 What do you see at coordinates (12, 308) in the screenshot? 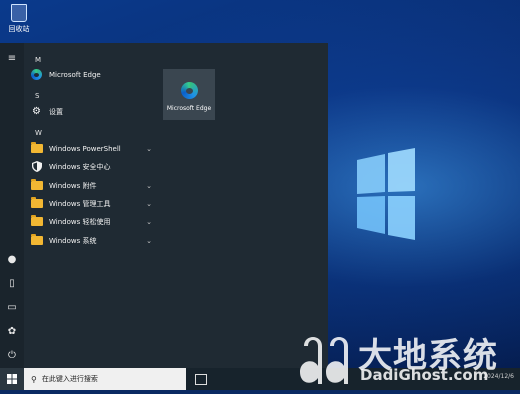
I see `pictures-icon: ▭` at bounding box center [12, 308].